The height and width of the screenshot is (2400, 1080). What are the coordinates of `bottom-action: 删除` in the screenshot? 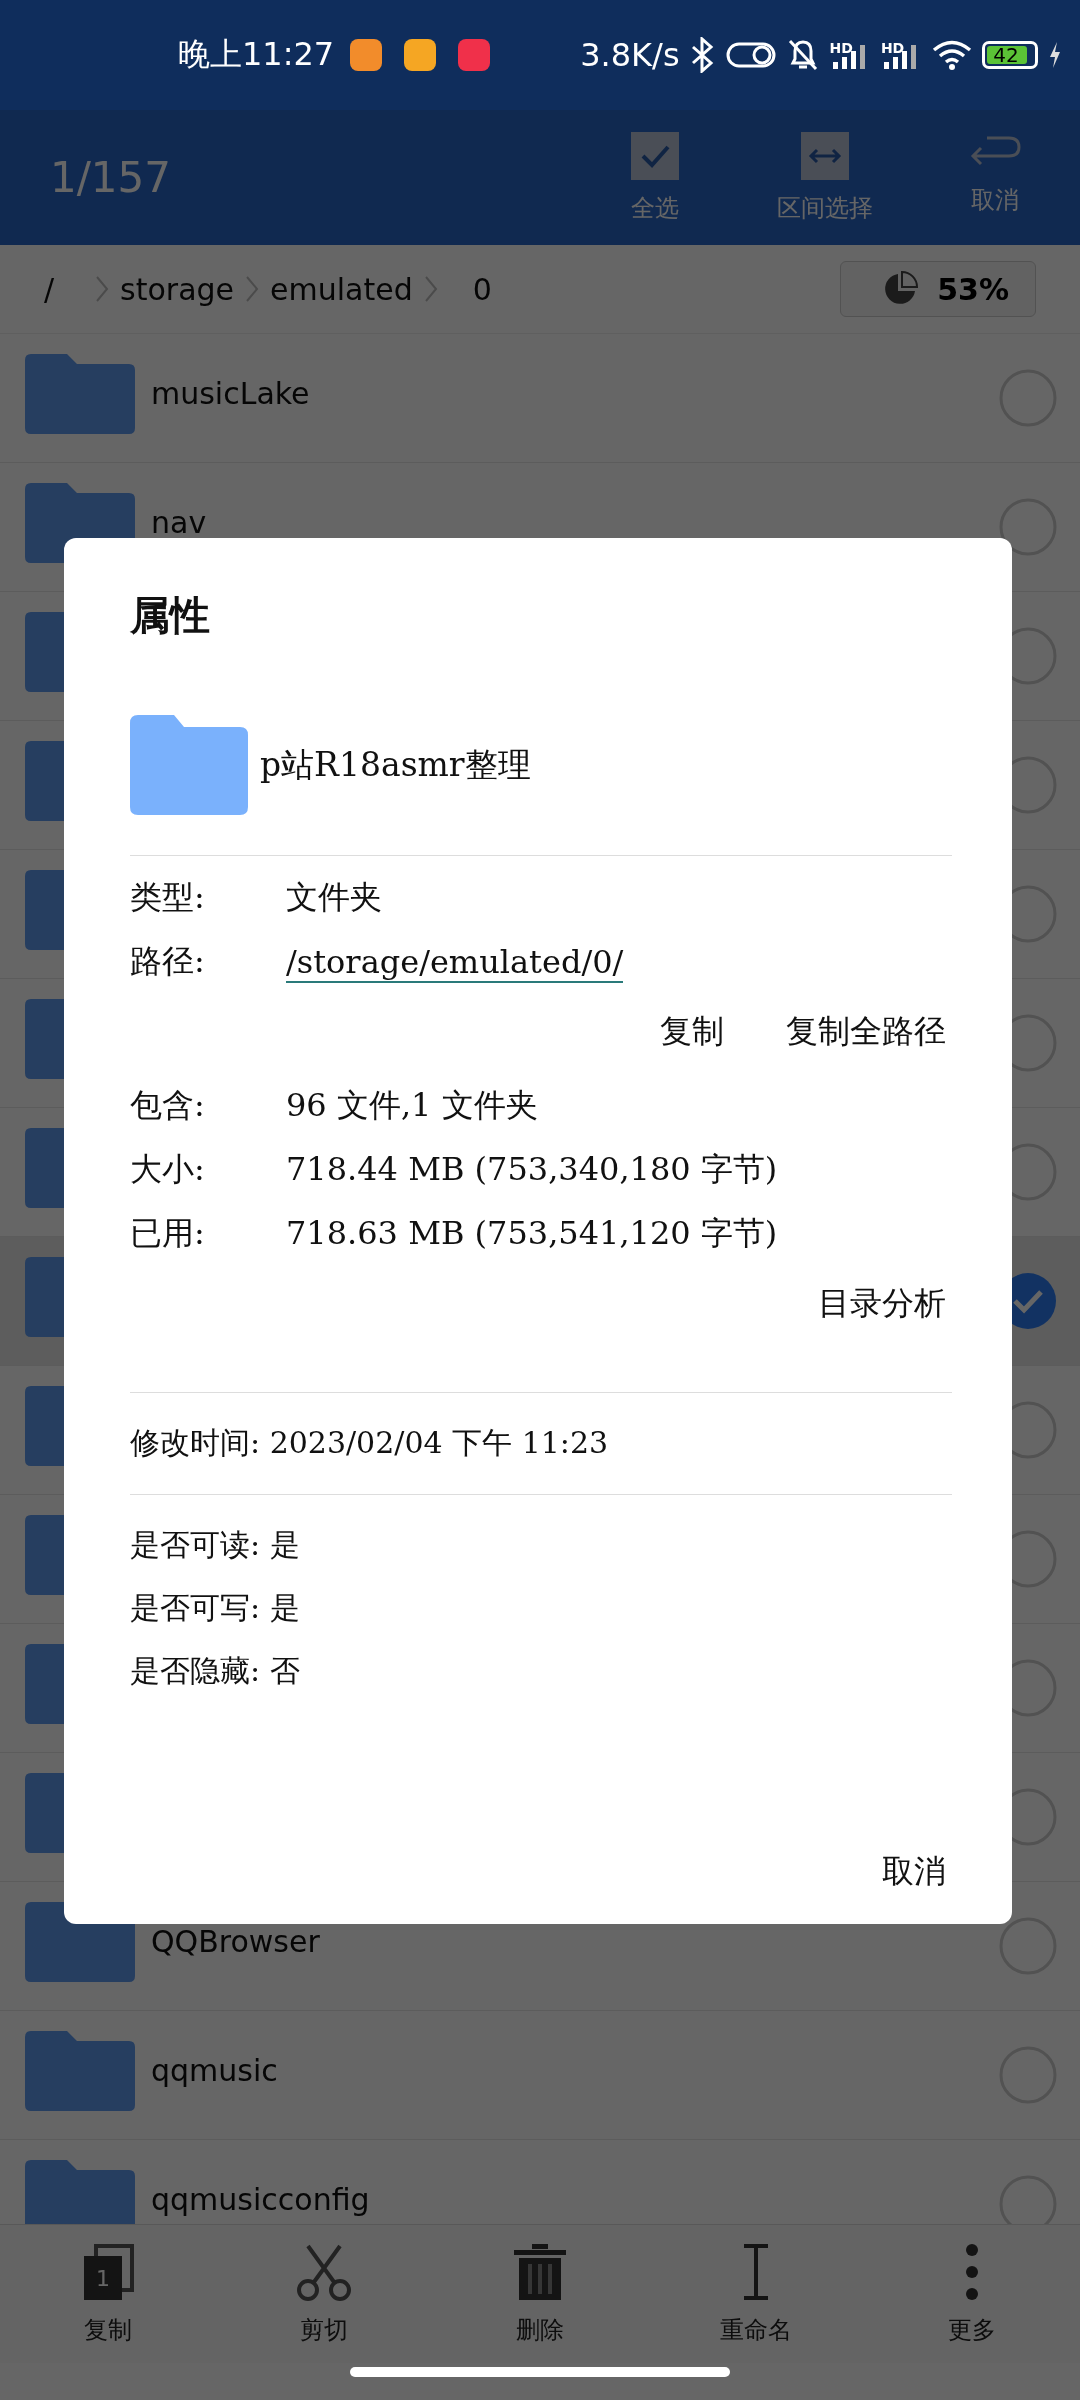 It's located at (540, 2294).